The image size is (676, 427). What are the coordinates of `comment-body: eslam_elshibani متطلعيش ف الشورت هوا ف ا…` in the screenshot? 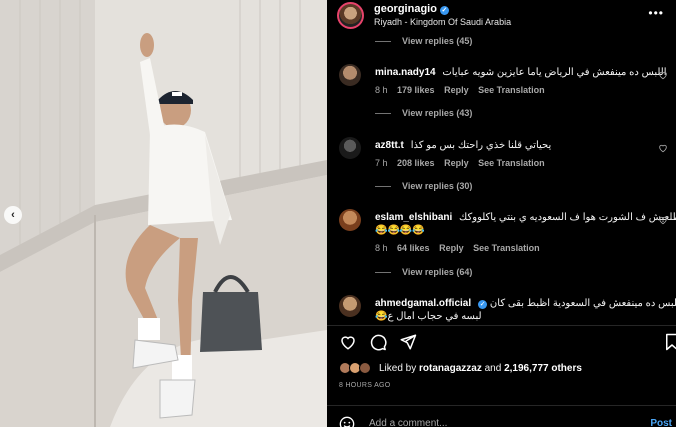 It's located at (525, 232).